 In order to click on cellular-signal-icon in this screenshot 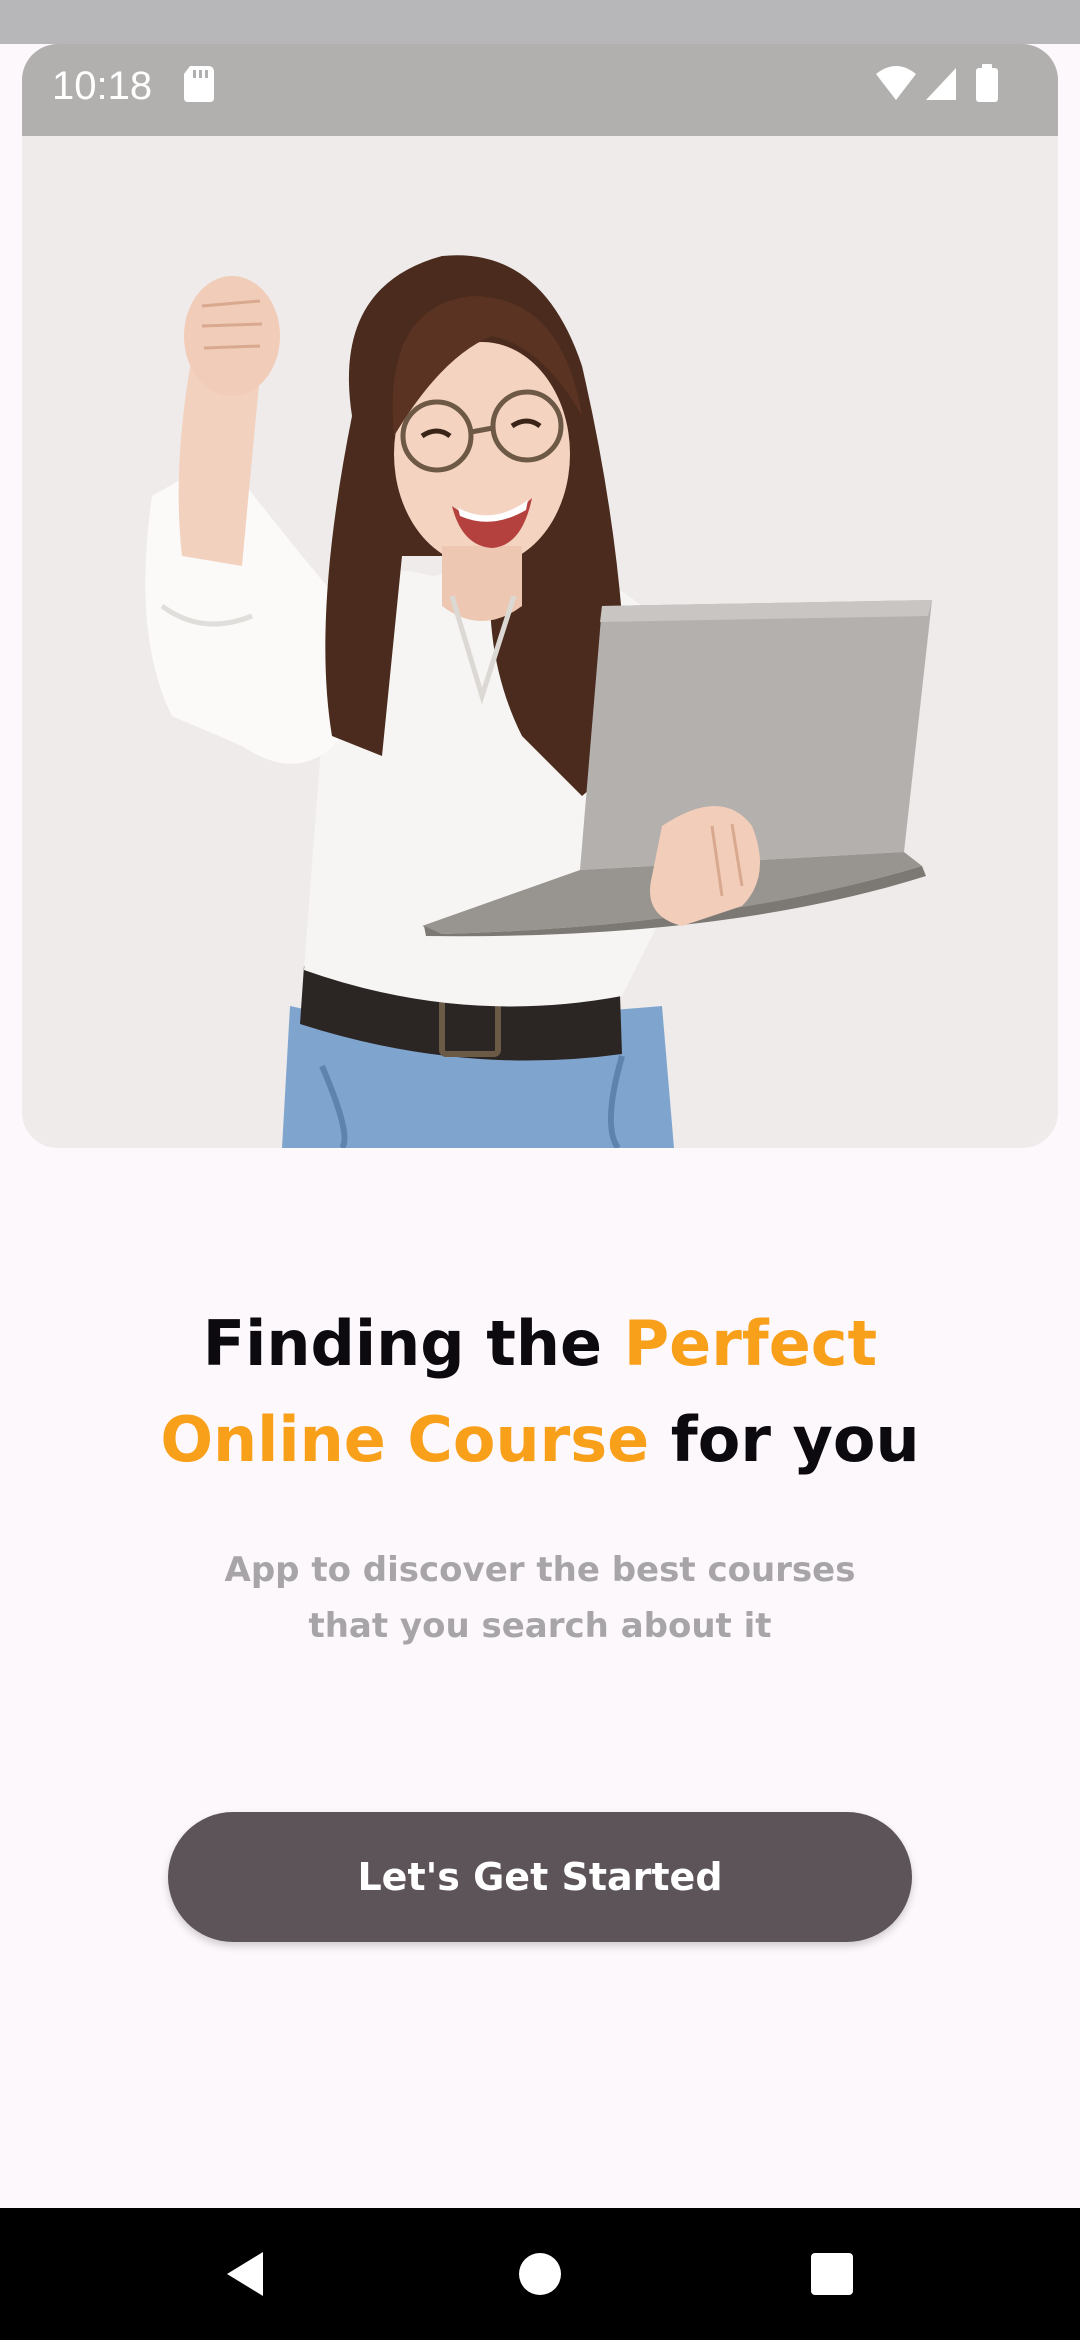, I will do `click(941, 84)`.